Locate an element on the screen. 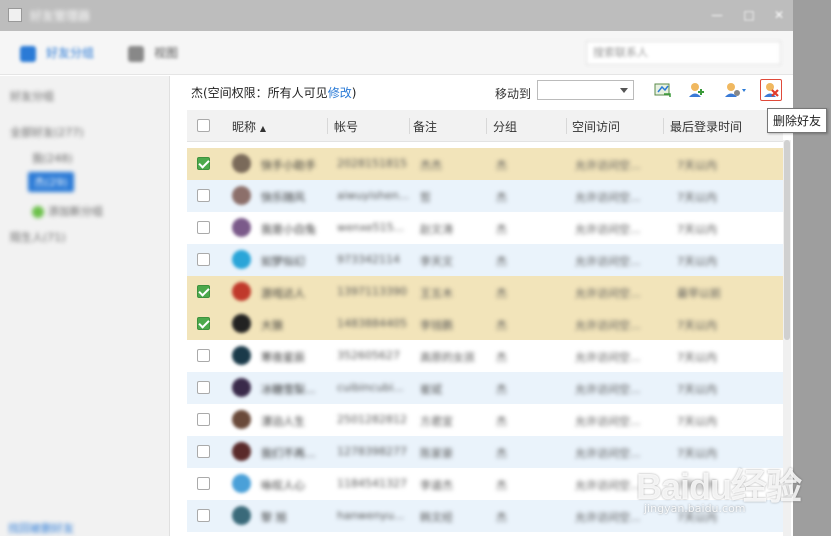 This screenshot has height=536, width=831. tab-view-label: 视图 is located at coordinates (166, 53).